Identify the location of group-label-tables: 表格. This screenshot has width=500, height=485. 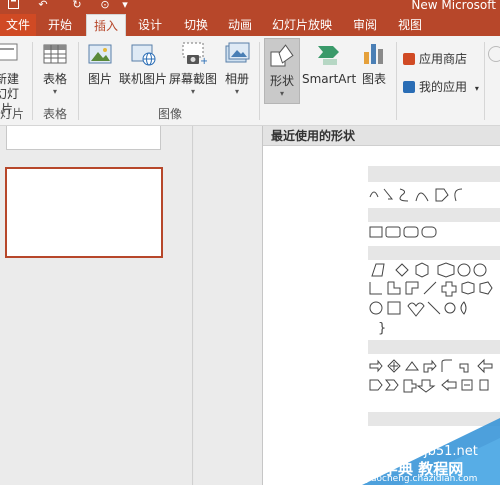
(54, 114).